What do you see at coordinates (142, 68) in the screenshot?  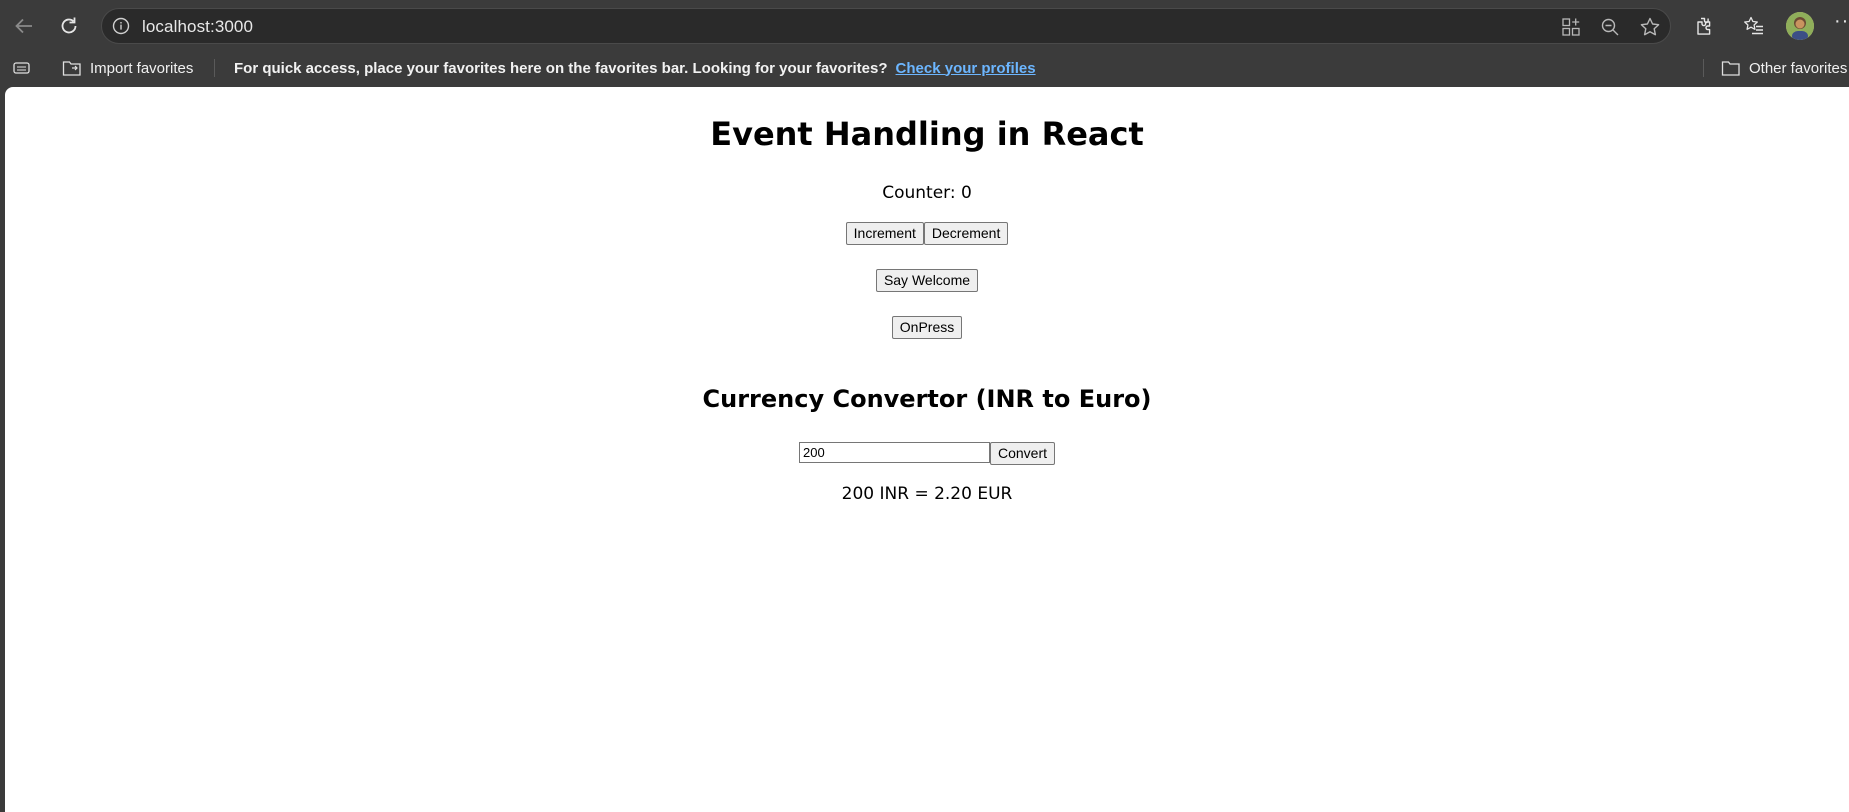 I see `import-favorites-label: Import favorites` at bounding box center [142, 68].